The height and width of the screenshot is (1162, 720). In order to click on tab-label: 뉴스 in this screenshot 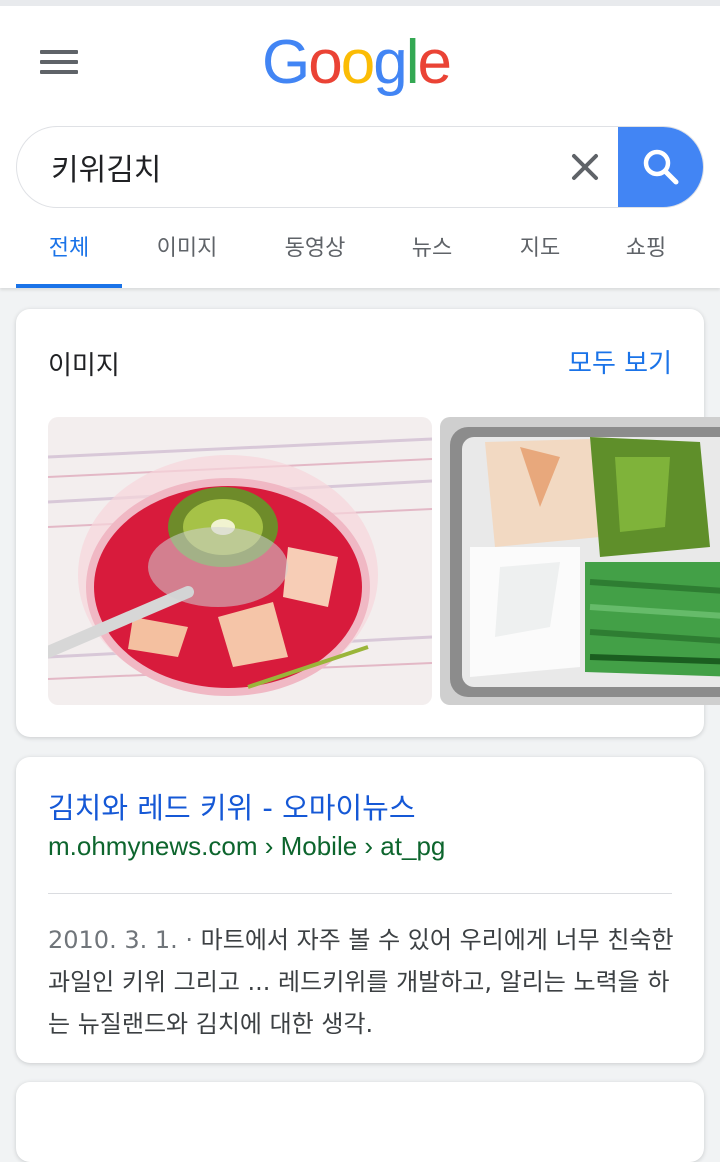, I will do `click(432, 248)`.